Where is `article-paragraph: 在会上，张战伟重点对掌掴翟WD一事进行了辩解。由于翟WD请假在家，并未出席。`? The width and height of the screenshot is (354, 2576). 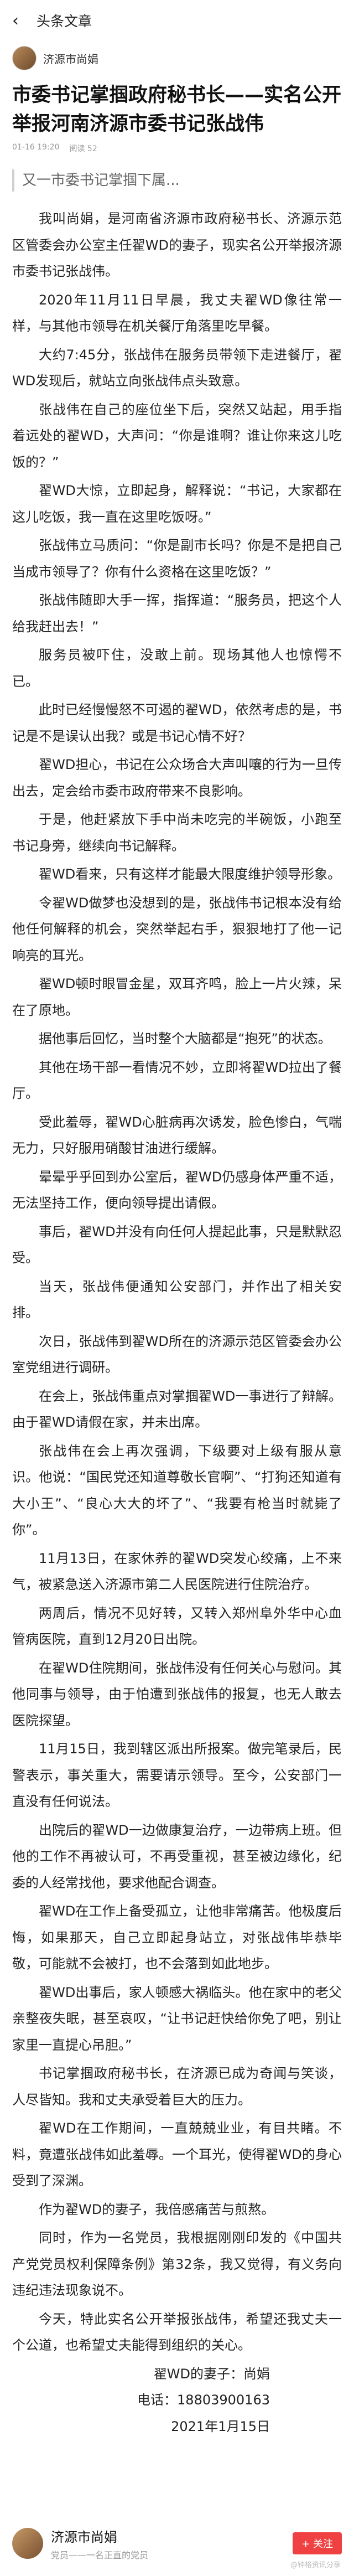 article-paragraph: 在会上，张战伟重点对掌掴翟WD一事进行了辩解。由于翟WD请假在家，并未出席。 is located at coordinates (177, 1409).